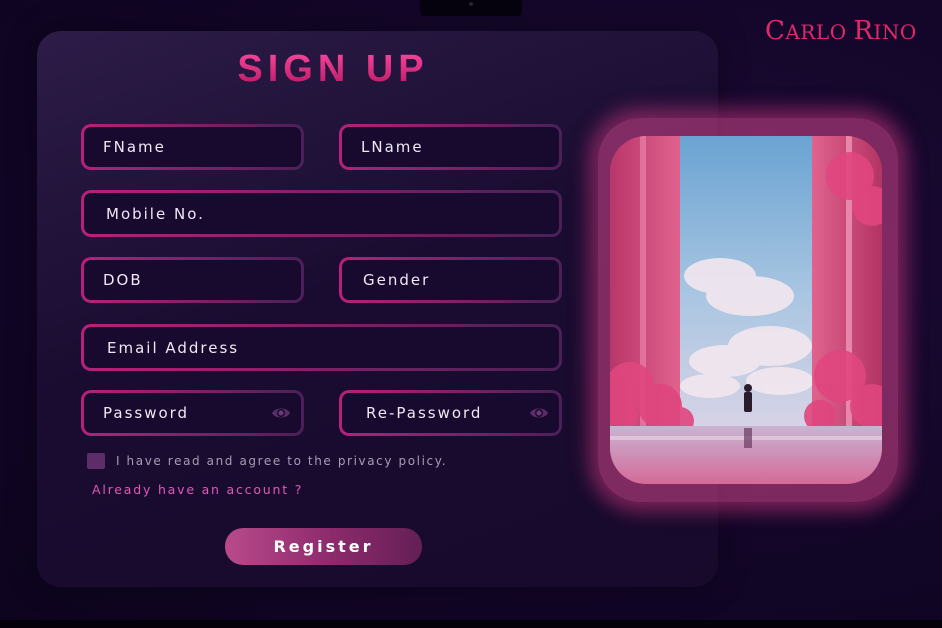  Describe the element at coordinates (197, 489) in the screenshot. I see `login-link: Already have an account ?` at that location.